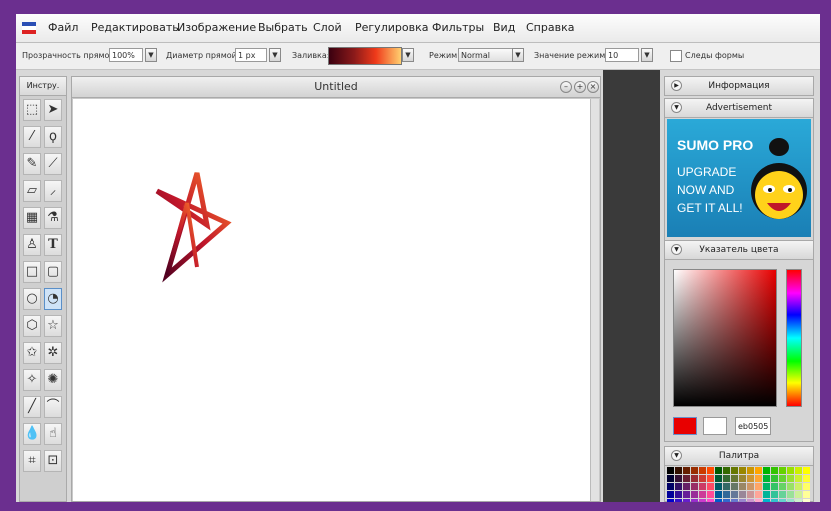 This screenshot has height=511, width=831. I want to click on menu-select: Выбрать, so click(283, 27).